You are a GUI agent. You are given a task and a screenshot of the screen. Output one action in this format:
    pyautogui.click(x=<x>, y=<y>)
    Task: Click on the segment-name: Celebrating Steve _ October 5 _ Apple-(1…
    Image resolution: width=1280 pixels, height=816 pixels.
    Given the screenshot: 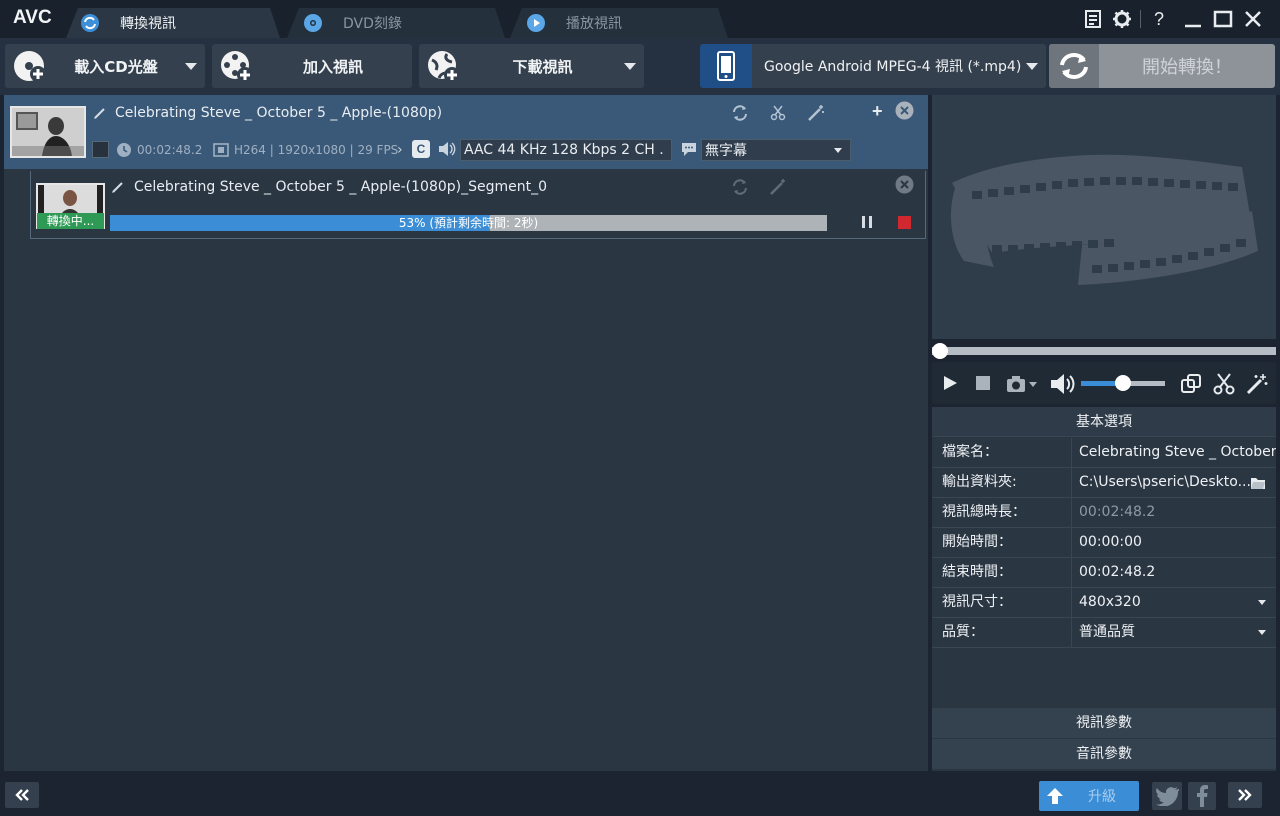 What is the action you would take?
    pyautogui.click(x=341, y=187)
    